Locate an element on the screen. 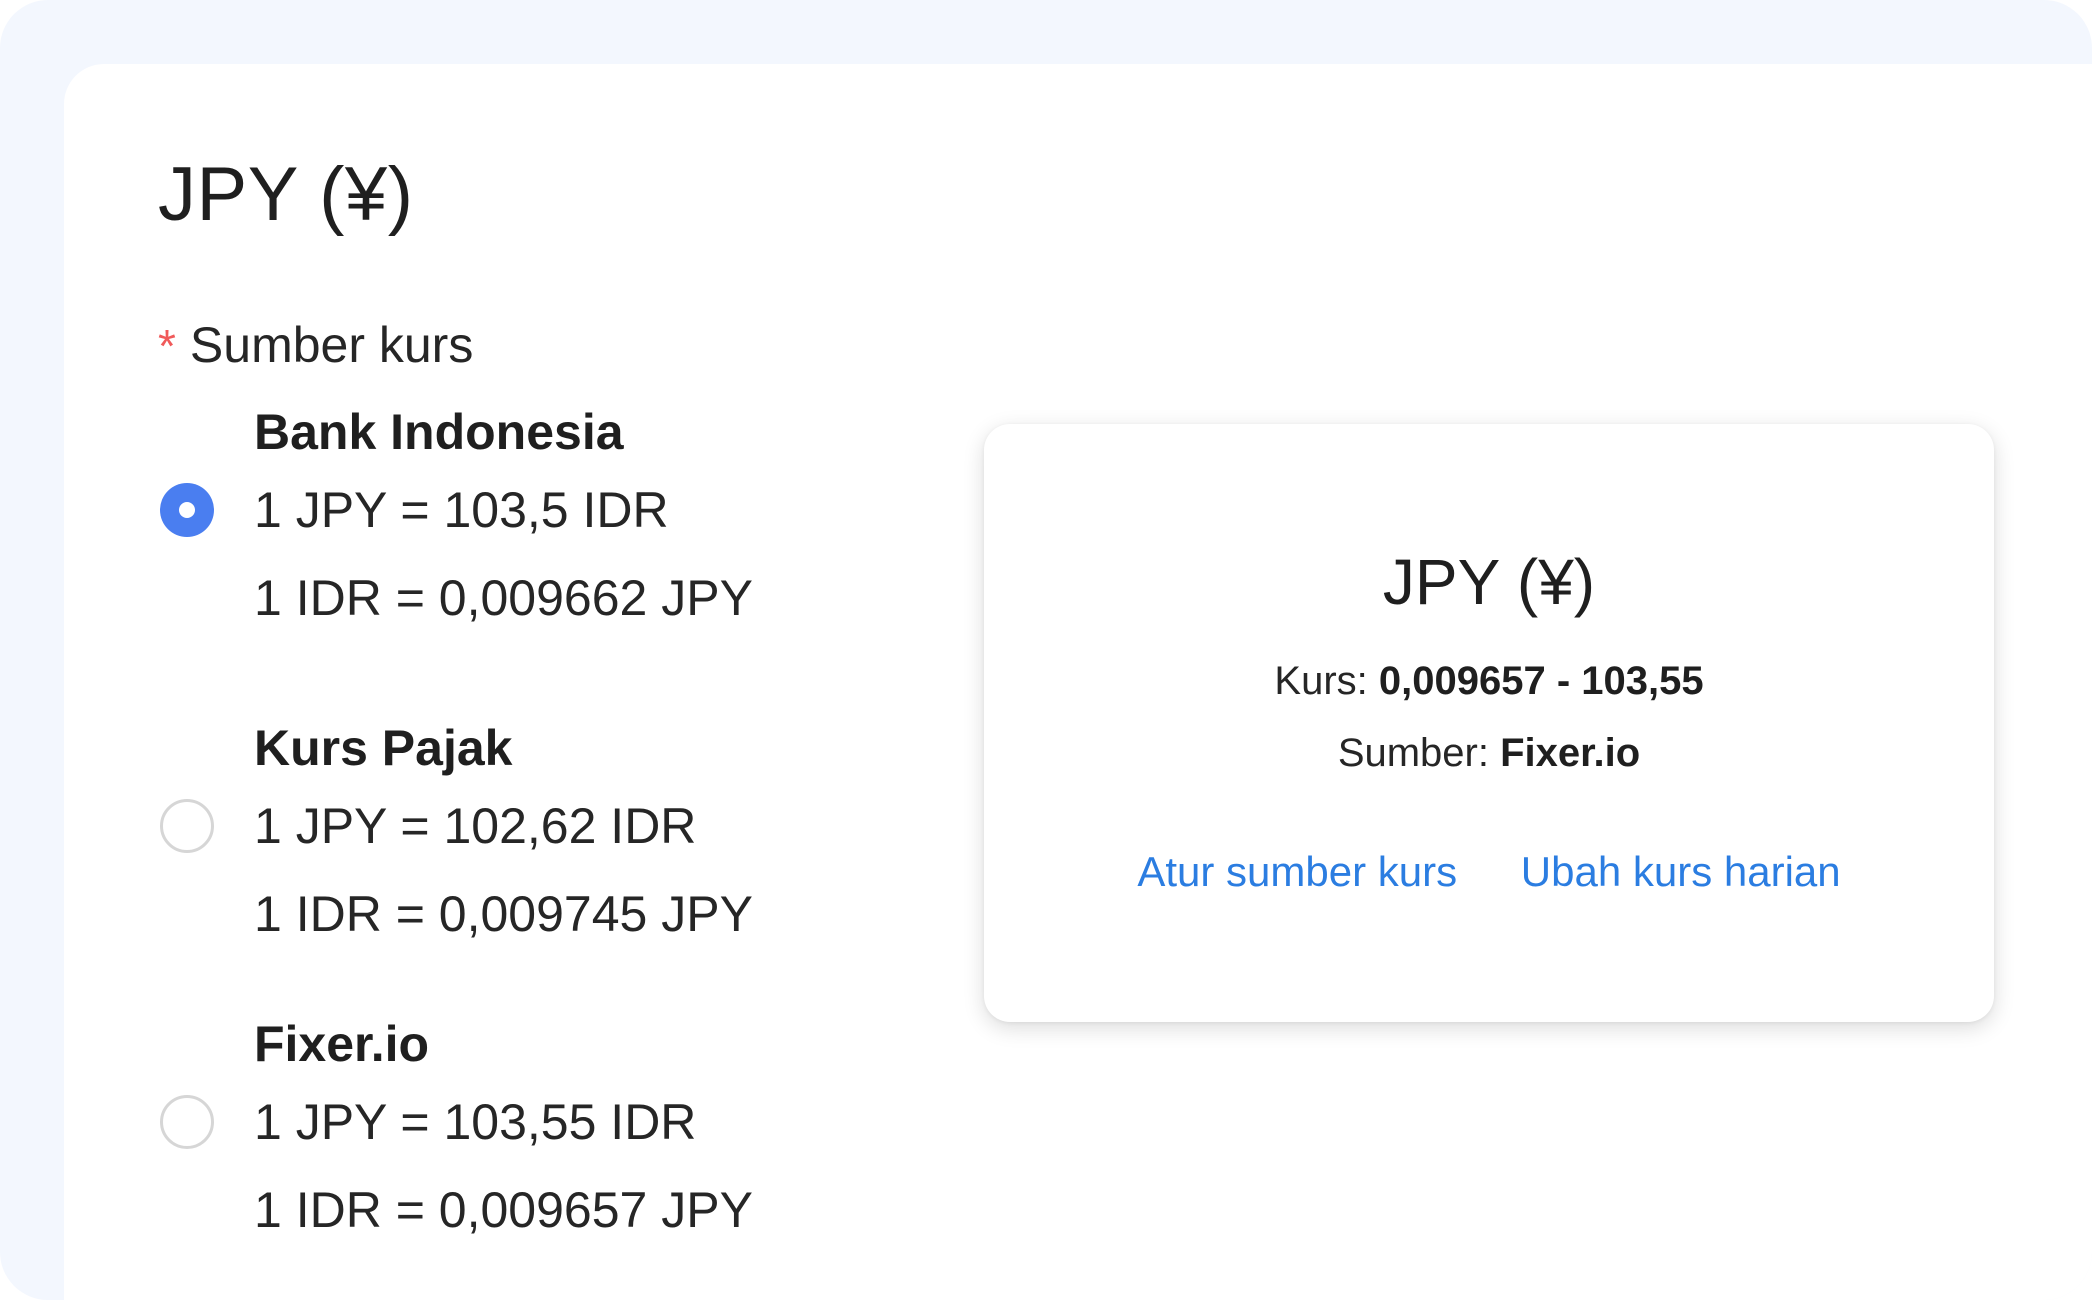 The width and height of the screenshot is (2092, 1300). set-exchange-source-link: Atur sumber kurs is located at coordinates (1297, 871).